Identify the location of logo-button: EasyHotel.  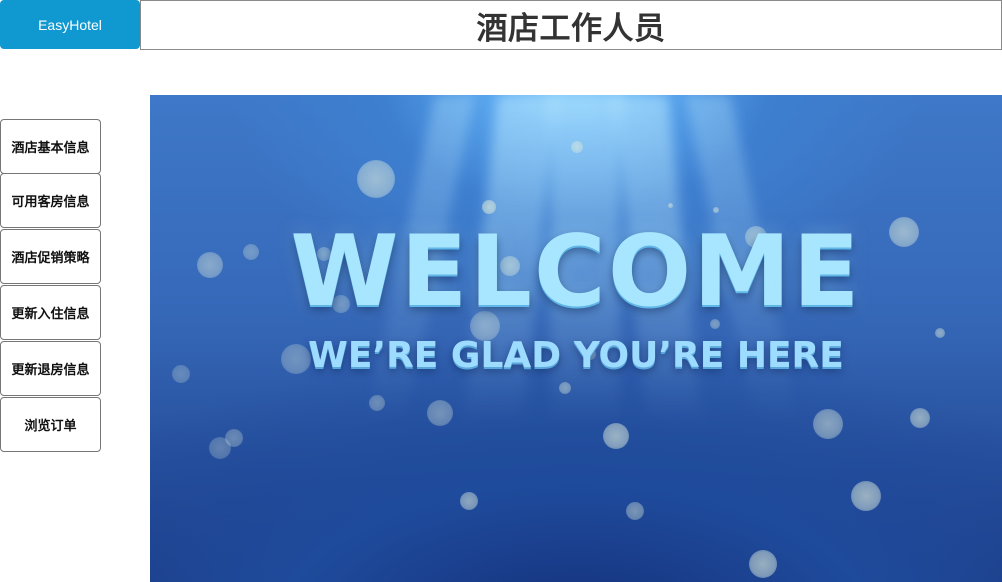
(70, 24).